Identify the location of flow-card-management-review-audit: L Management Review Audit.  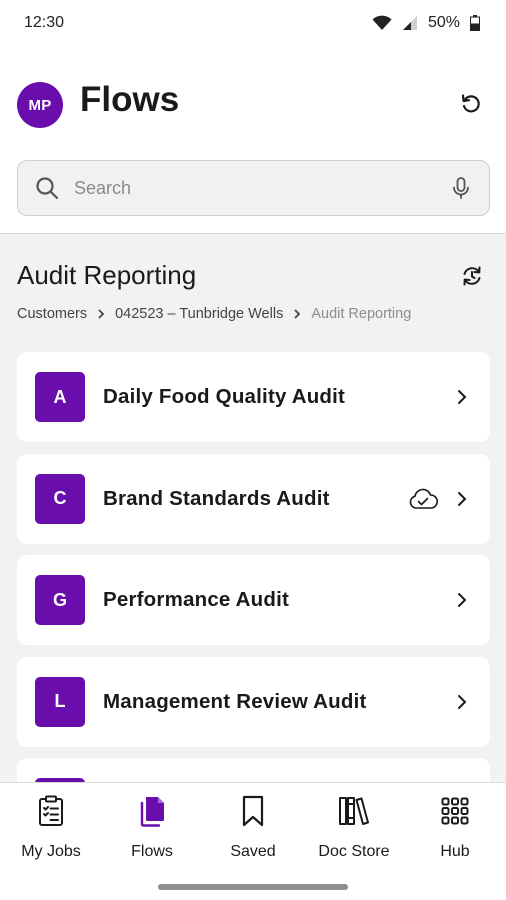
(253, 701).